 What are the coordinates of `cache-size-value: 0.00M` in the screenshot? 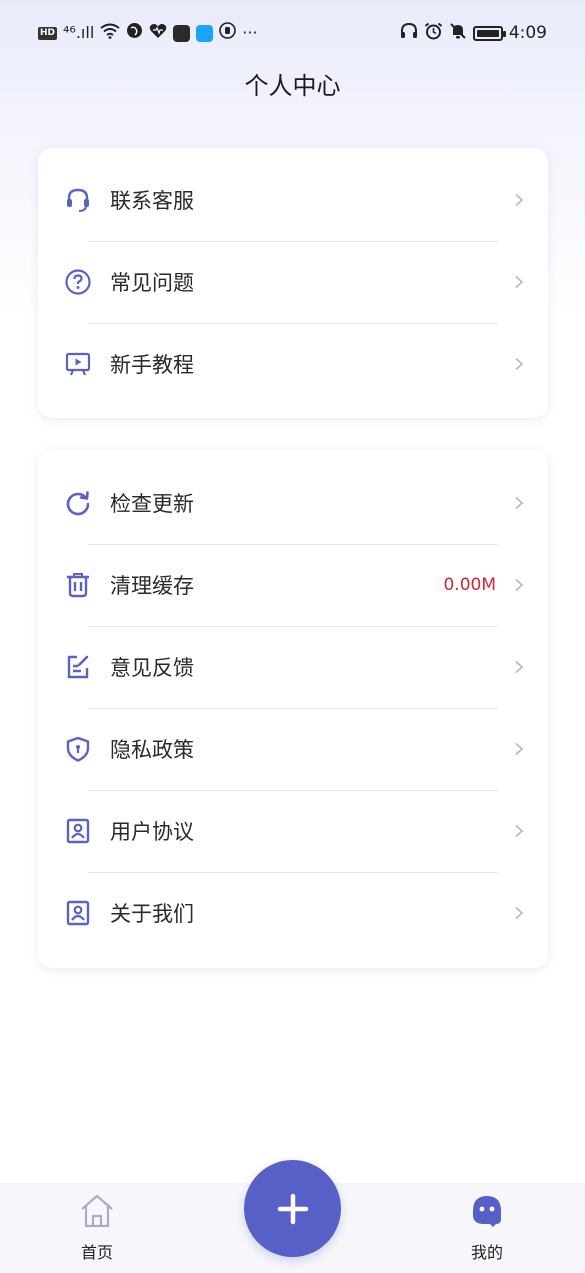 It's located at (469, 585).